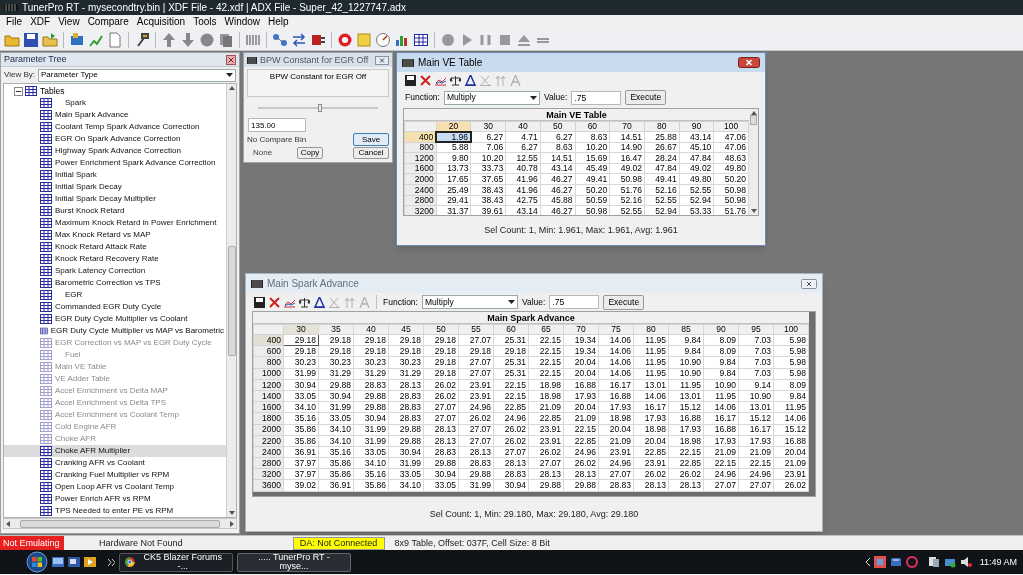 This screenshot has width=1023, height=575. I want to click on table-cell: 50.98, so click(627, 179).